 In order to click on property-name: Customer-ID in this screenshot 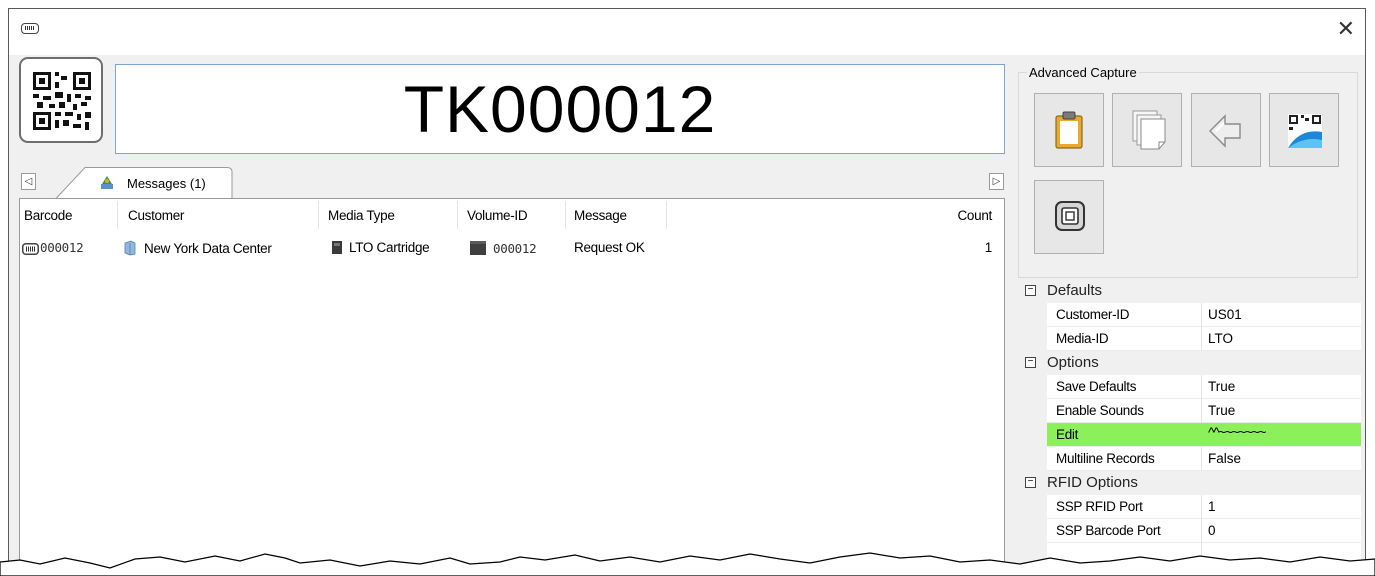, I will do `click(1093, 314)`.